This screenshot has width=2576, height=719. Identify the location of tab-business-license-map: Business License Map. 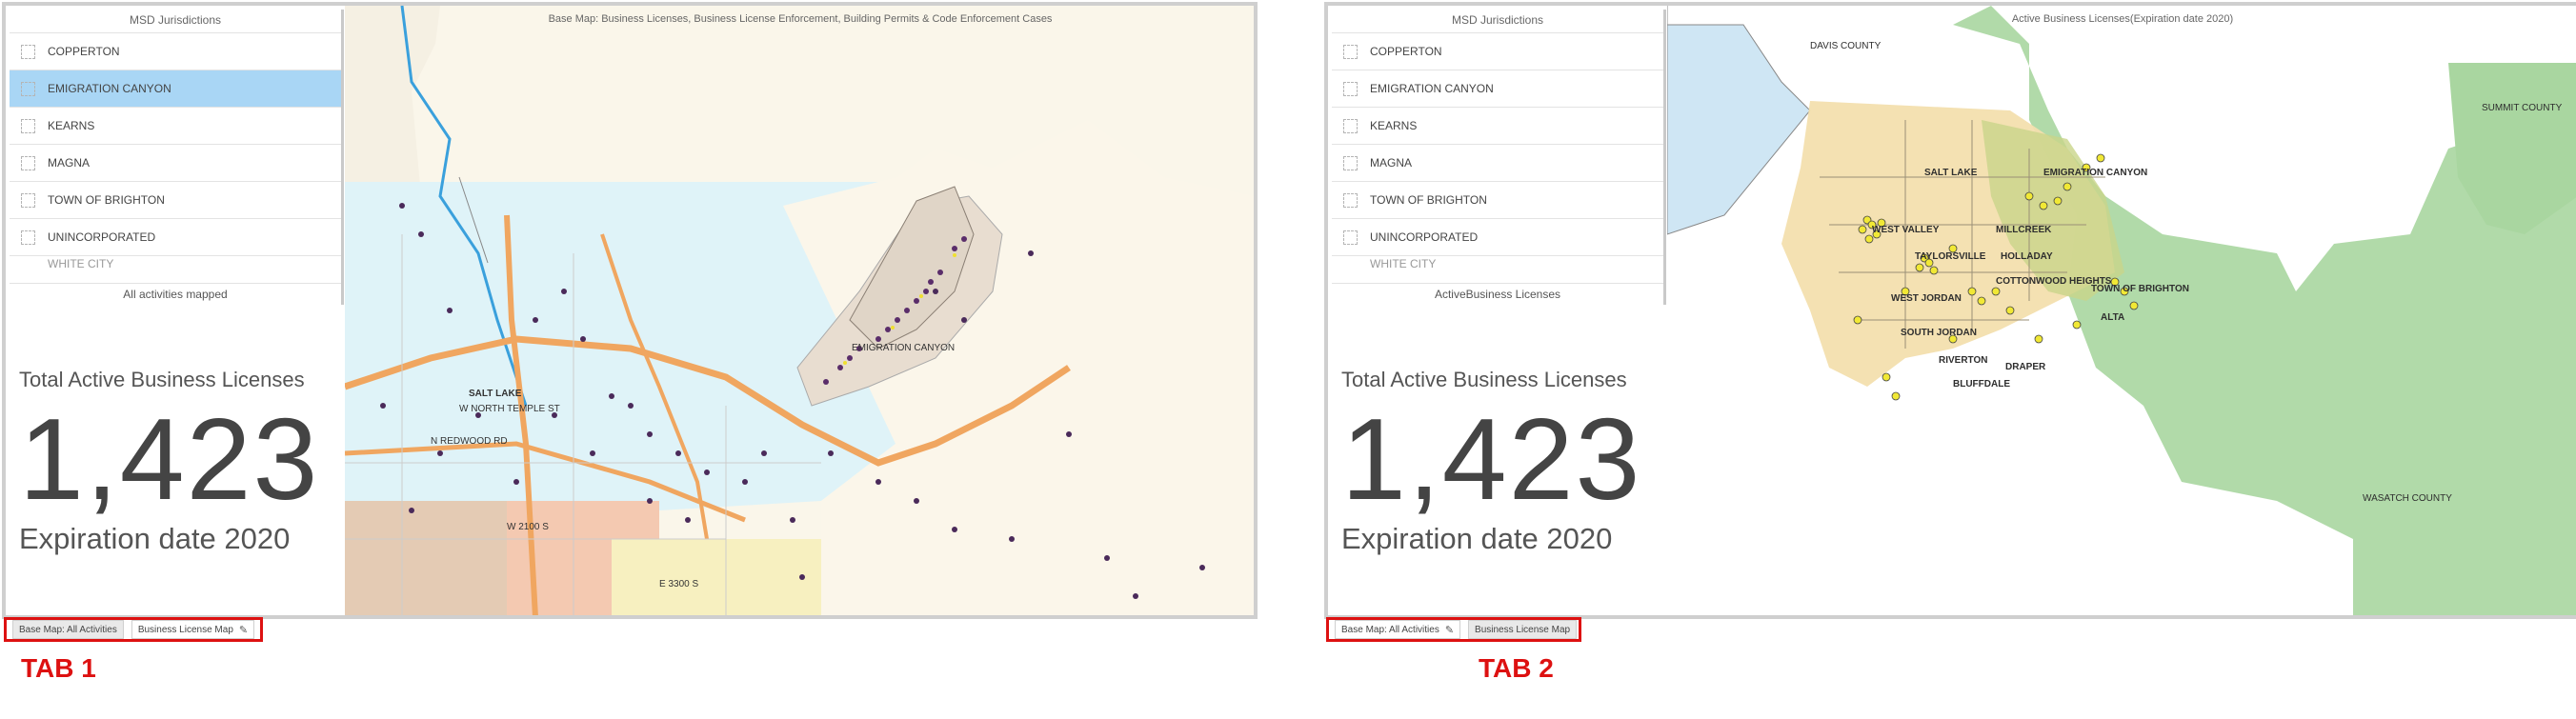
(1523, 629).